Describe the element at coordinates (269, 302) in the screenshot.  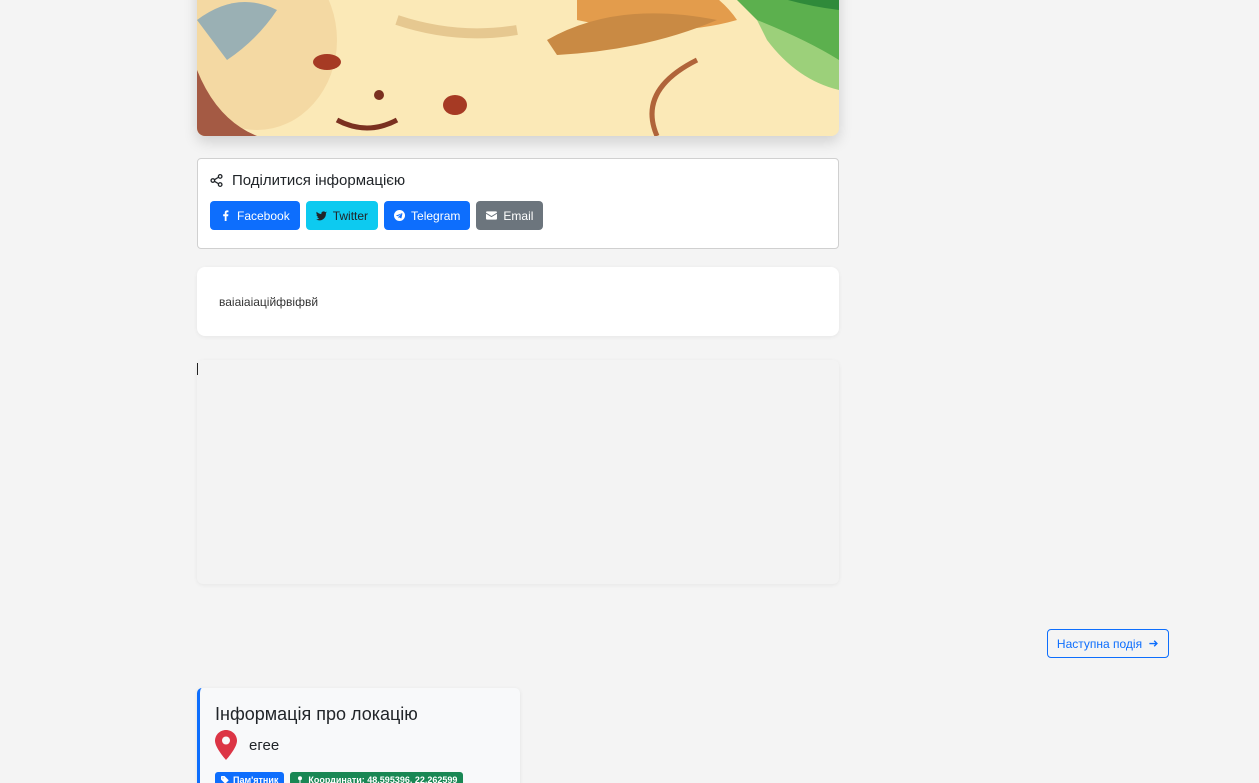
I see `description-text: ваіаіаіаційфвіфвй` at that location.